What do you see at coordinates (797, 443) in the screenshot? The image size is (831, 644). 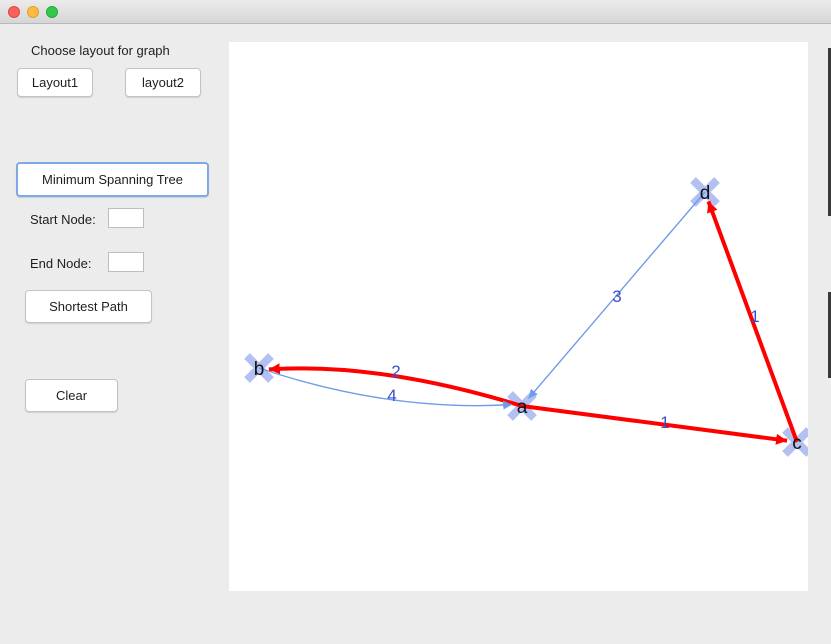 I see `node-c-label: c` at bounding box center [797, 443].